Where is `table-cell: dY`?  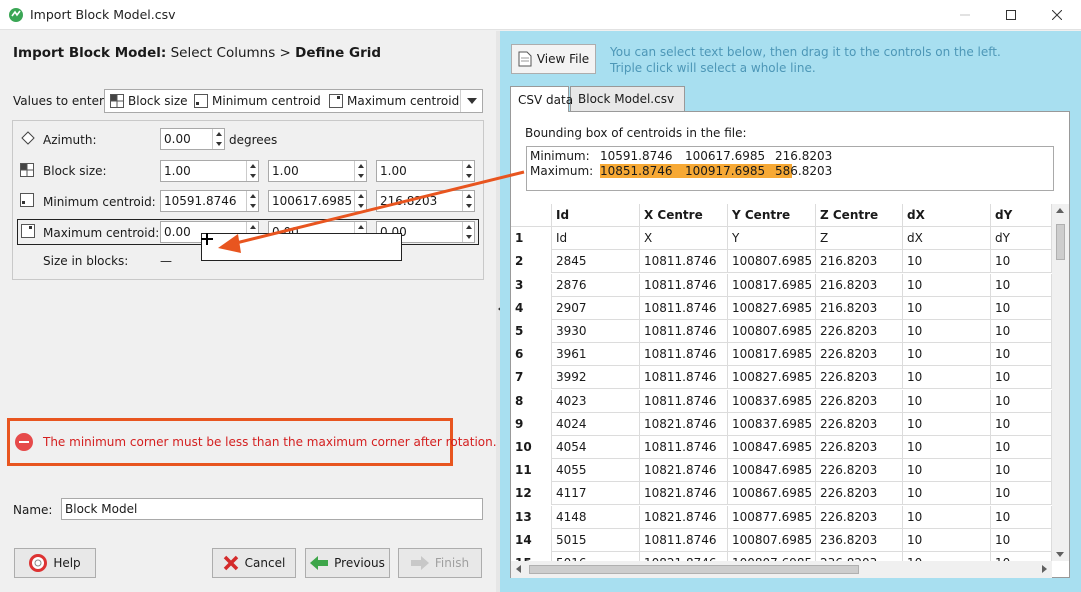
table-cell: dY is located at coordinates (1021, 239).